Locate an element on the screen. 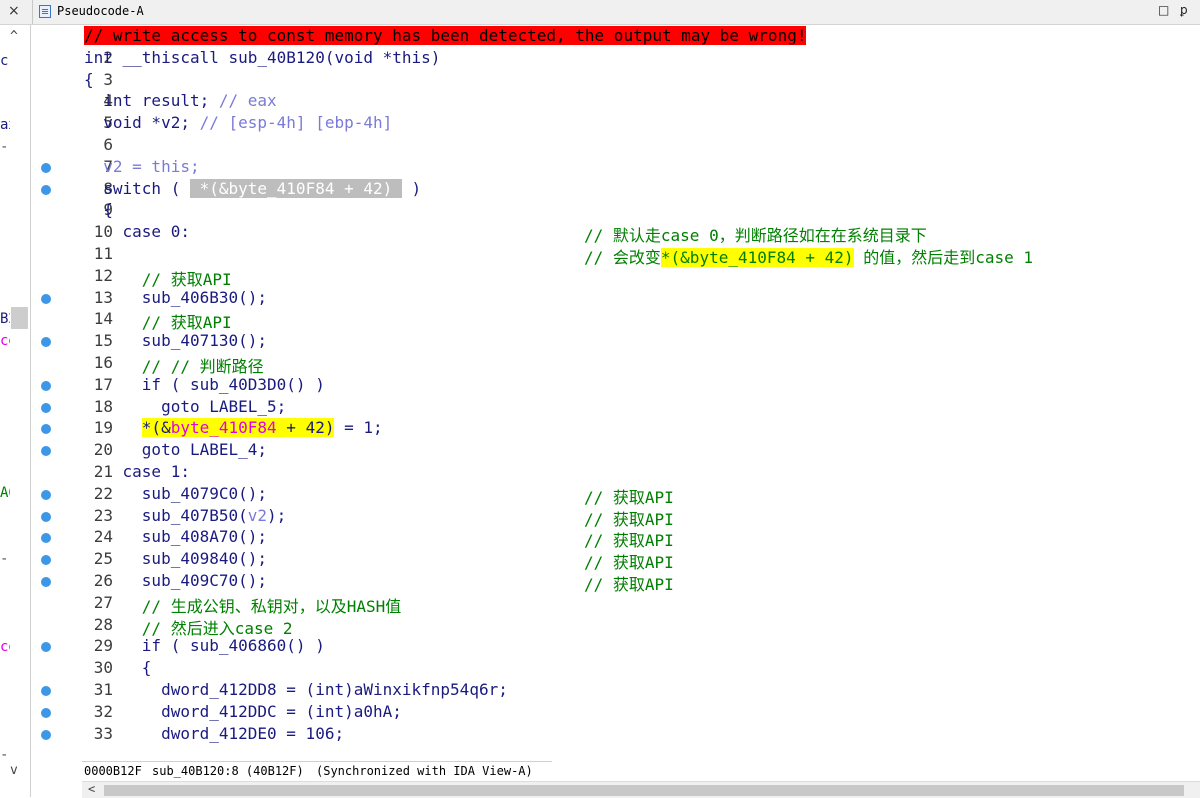 The width and height of the screenshot is (1200, 798). tab-pseudocode-a: Pseudocode-A is located at coordinates (182, 12).